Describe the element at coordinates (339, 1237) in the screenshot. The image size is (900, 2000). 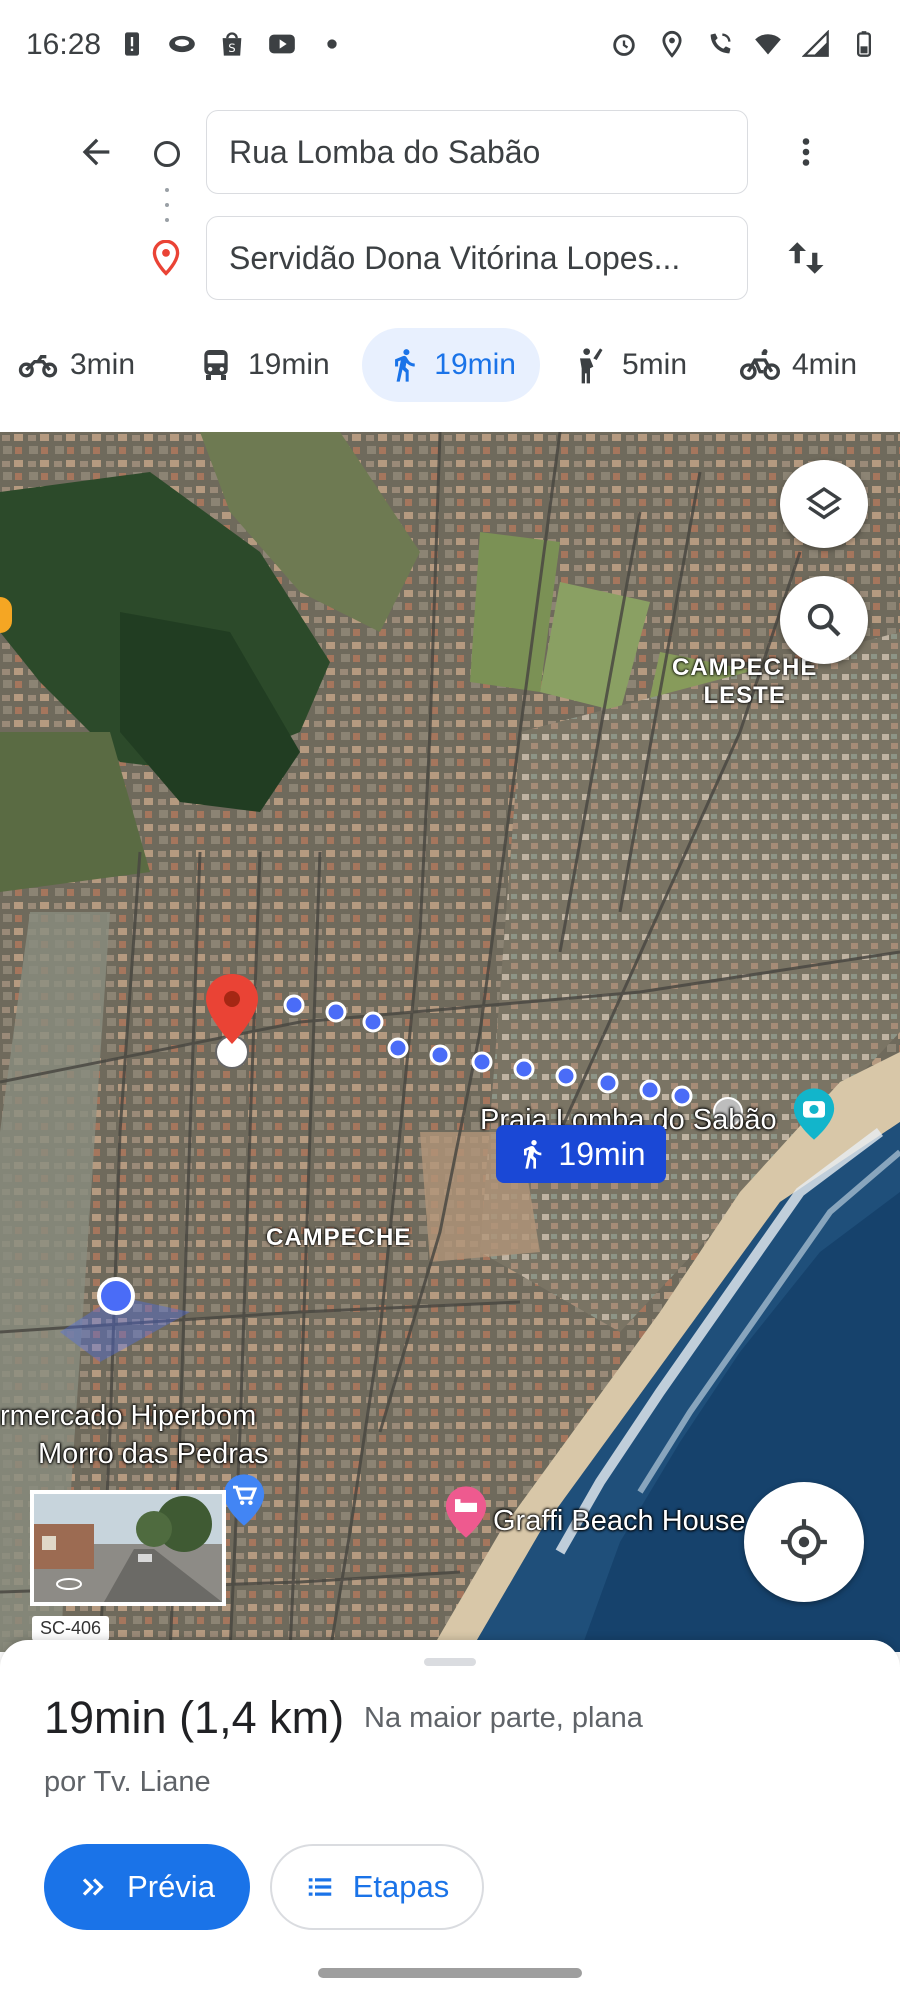
I see `area-label-campeche: CAMPECHE` at that location.